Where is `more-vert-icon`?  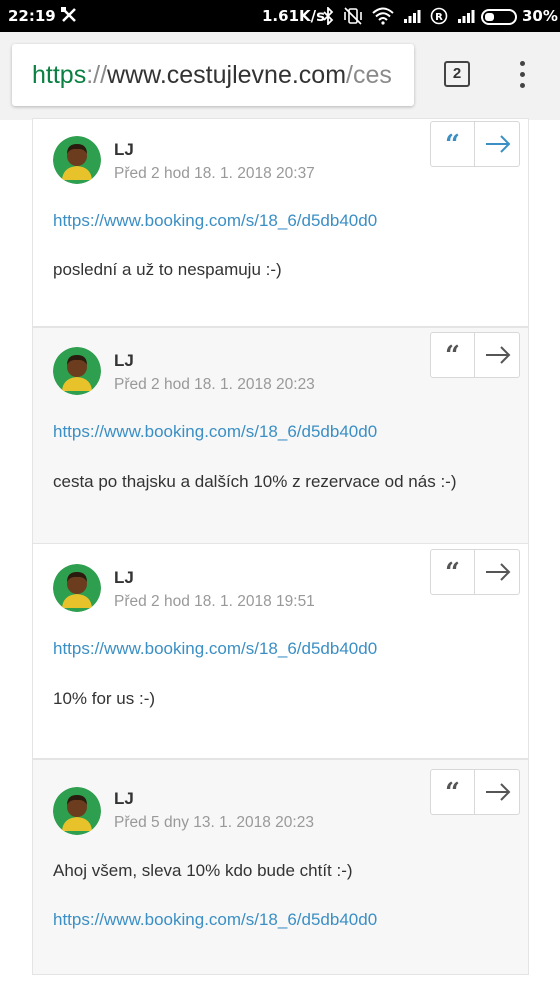
more-vert-icon is located at coordinates (522, 75).